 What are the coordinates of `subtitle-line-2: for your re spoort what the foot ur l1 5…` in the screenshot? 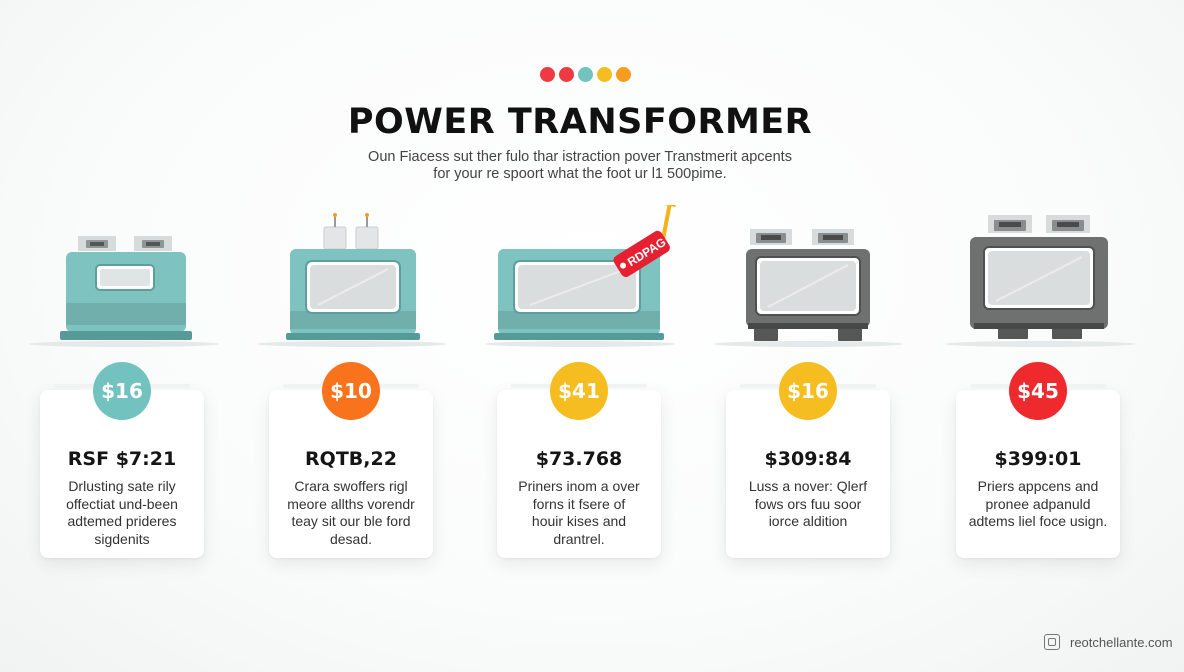 It's located at (580, 174).